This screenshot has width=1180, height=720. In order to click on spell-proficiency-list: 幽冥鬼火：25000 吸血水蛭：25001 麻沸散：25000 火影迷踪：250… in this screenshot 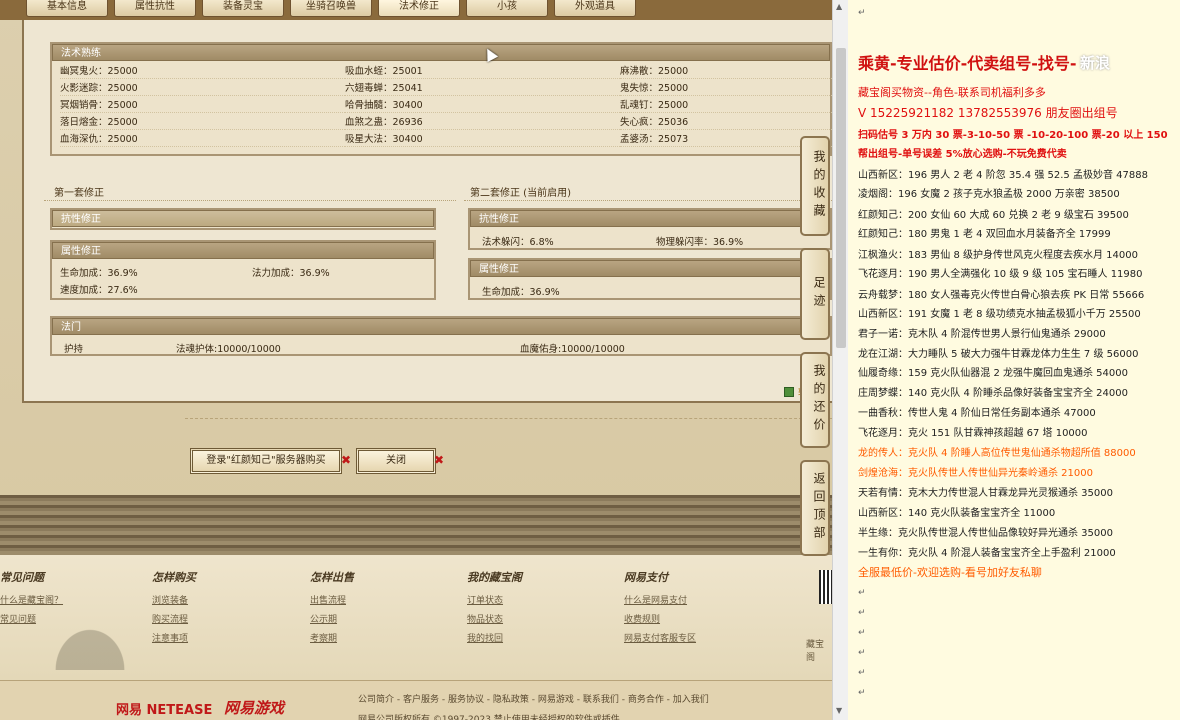, I will do `click(442, 105)`.